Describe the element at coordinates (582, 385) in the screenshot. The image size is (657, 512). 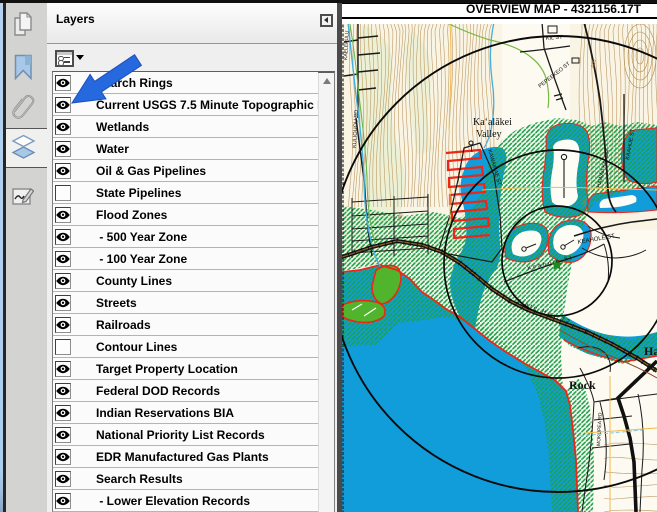
I see `svg-text: Rock` at that location.